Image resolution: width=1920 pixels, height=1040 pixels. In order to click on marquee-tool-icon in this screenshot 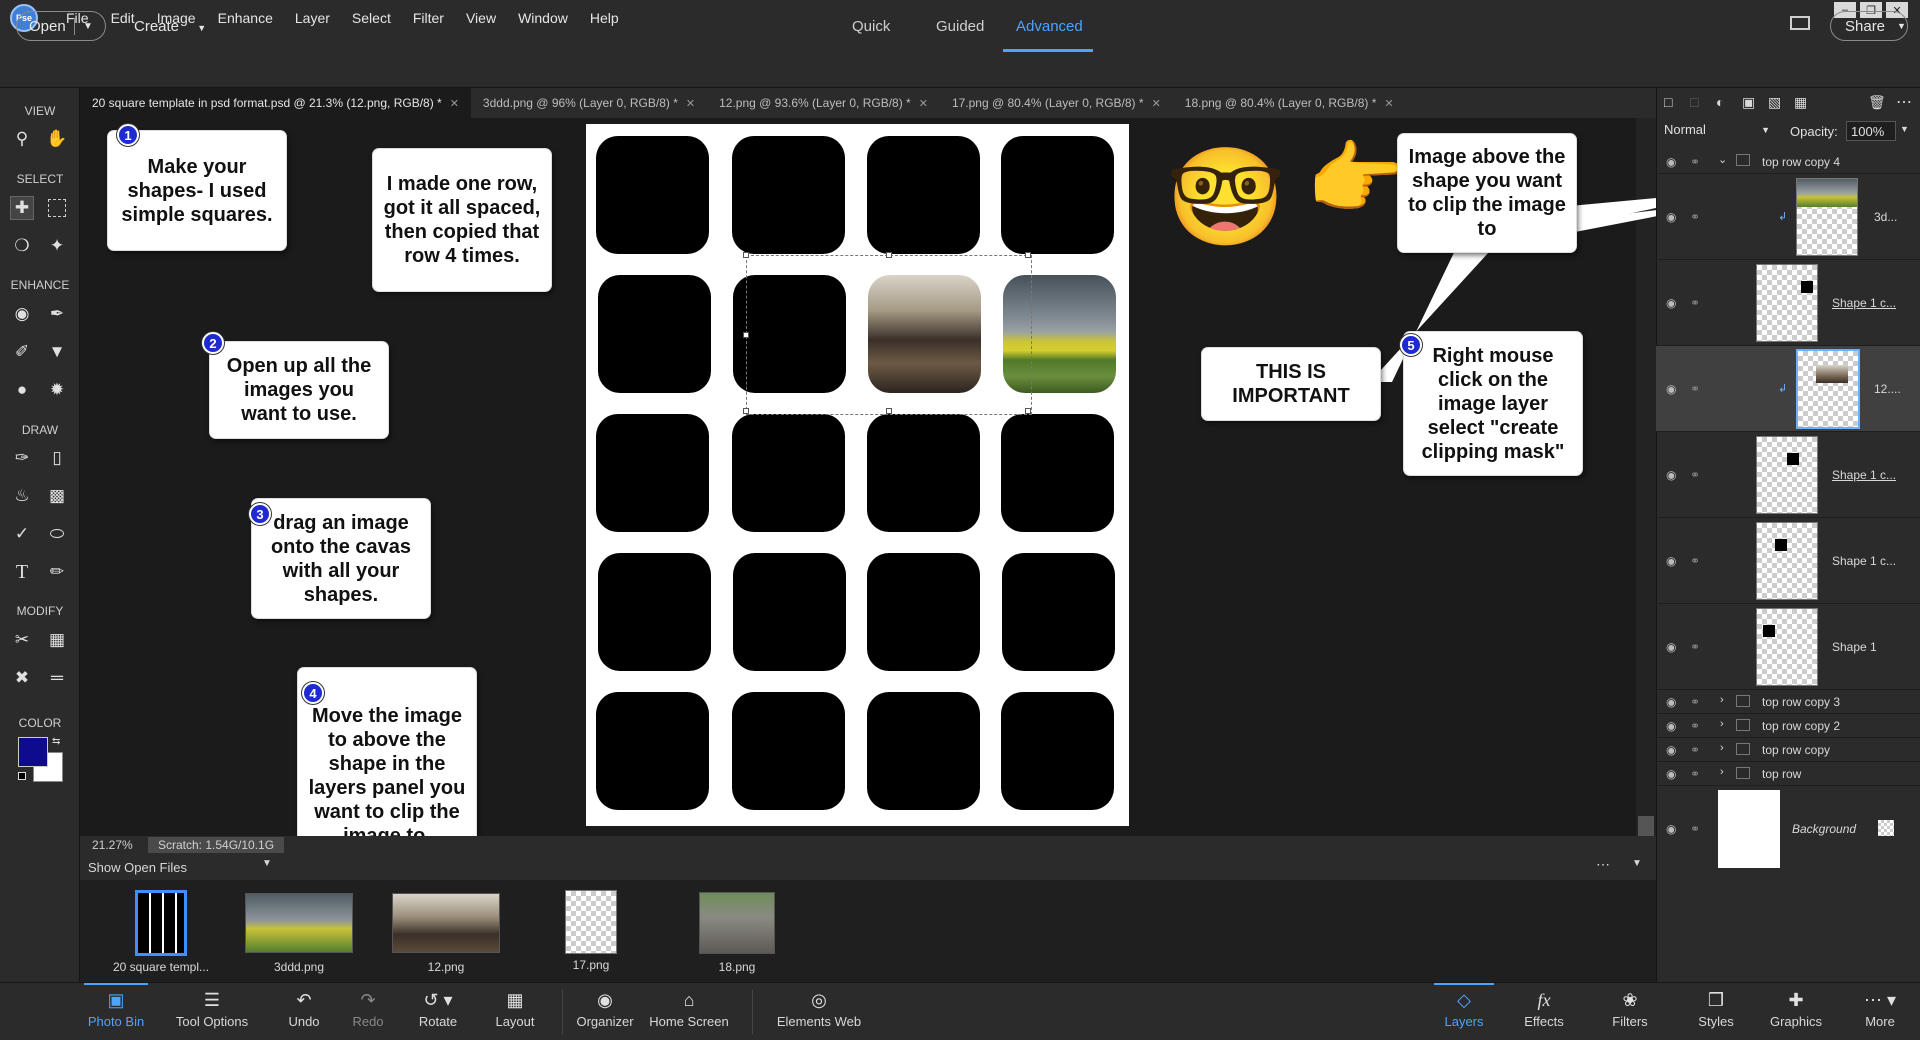, I will do `click(57, 208)`.